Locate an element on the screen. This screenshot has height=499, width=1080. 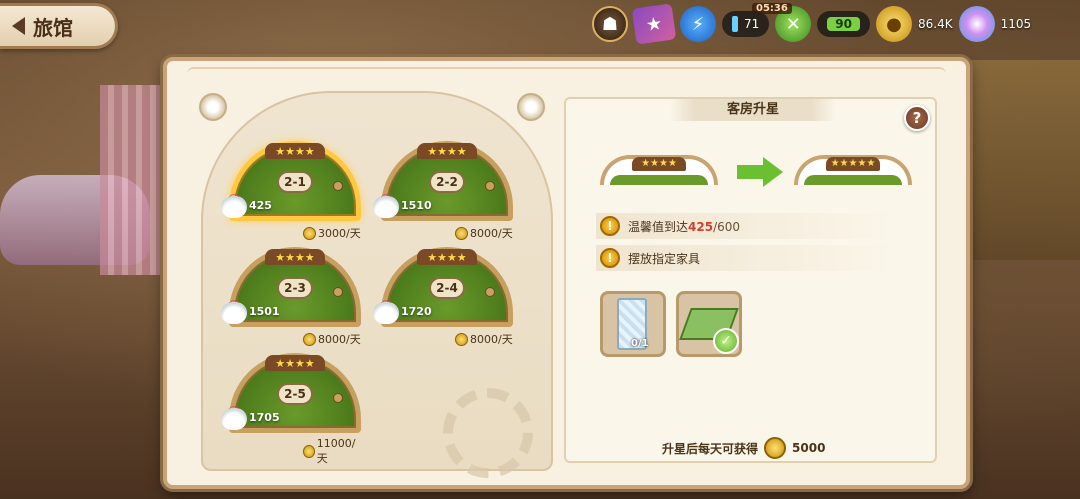
room-card-2-3: ★★★★ 2-3 ⌒ 1501 8000/天 is located at coordinates (291, 296).